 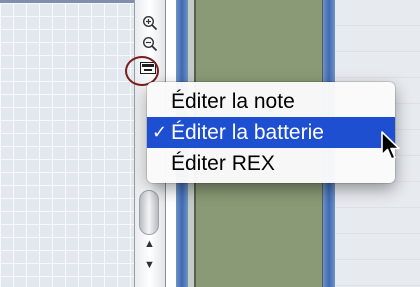 I want to click on zoom-in-icon, so click(x=150, y=23).